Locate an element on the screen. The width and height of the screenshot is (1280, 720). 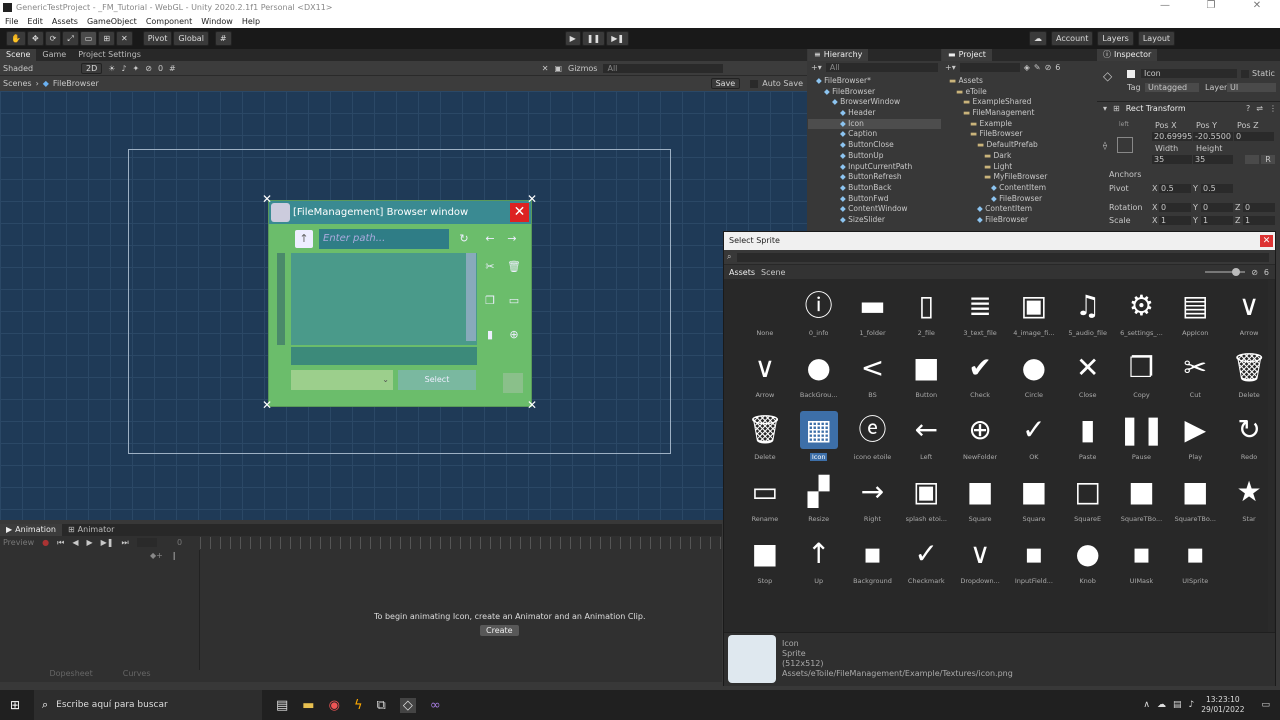
winamp-icon: ϟ is located at coordinates (358, 705).